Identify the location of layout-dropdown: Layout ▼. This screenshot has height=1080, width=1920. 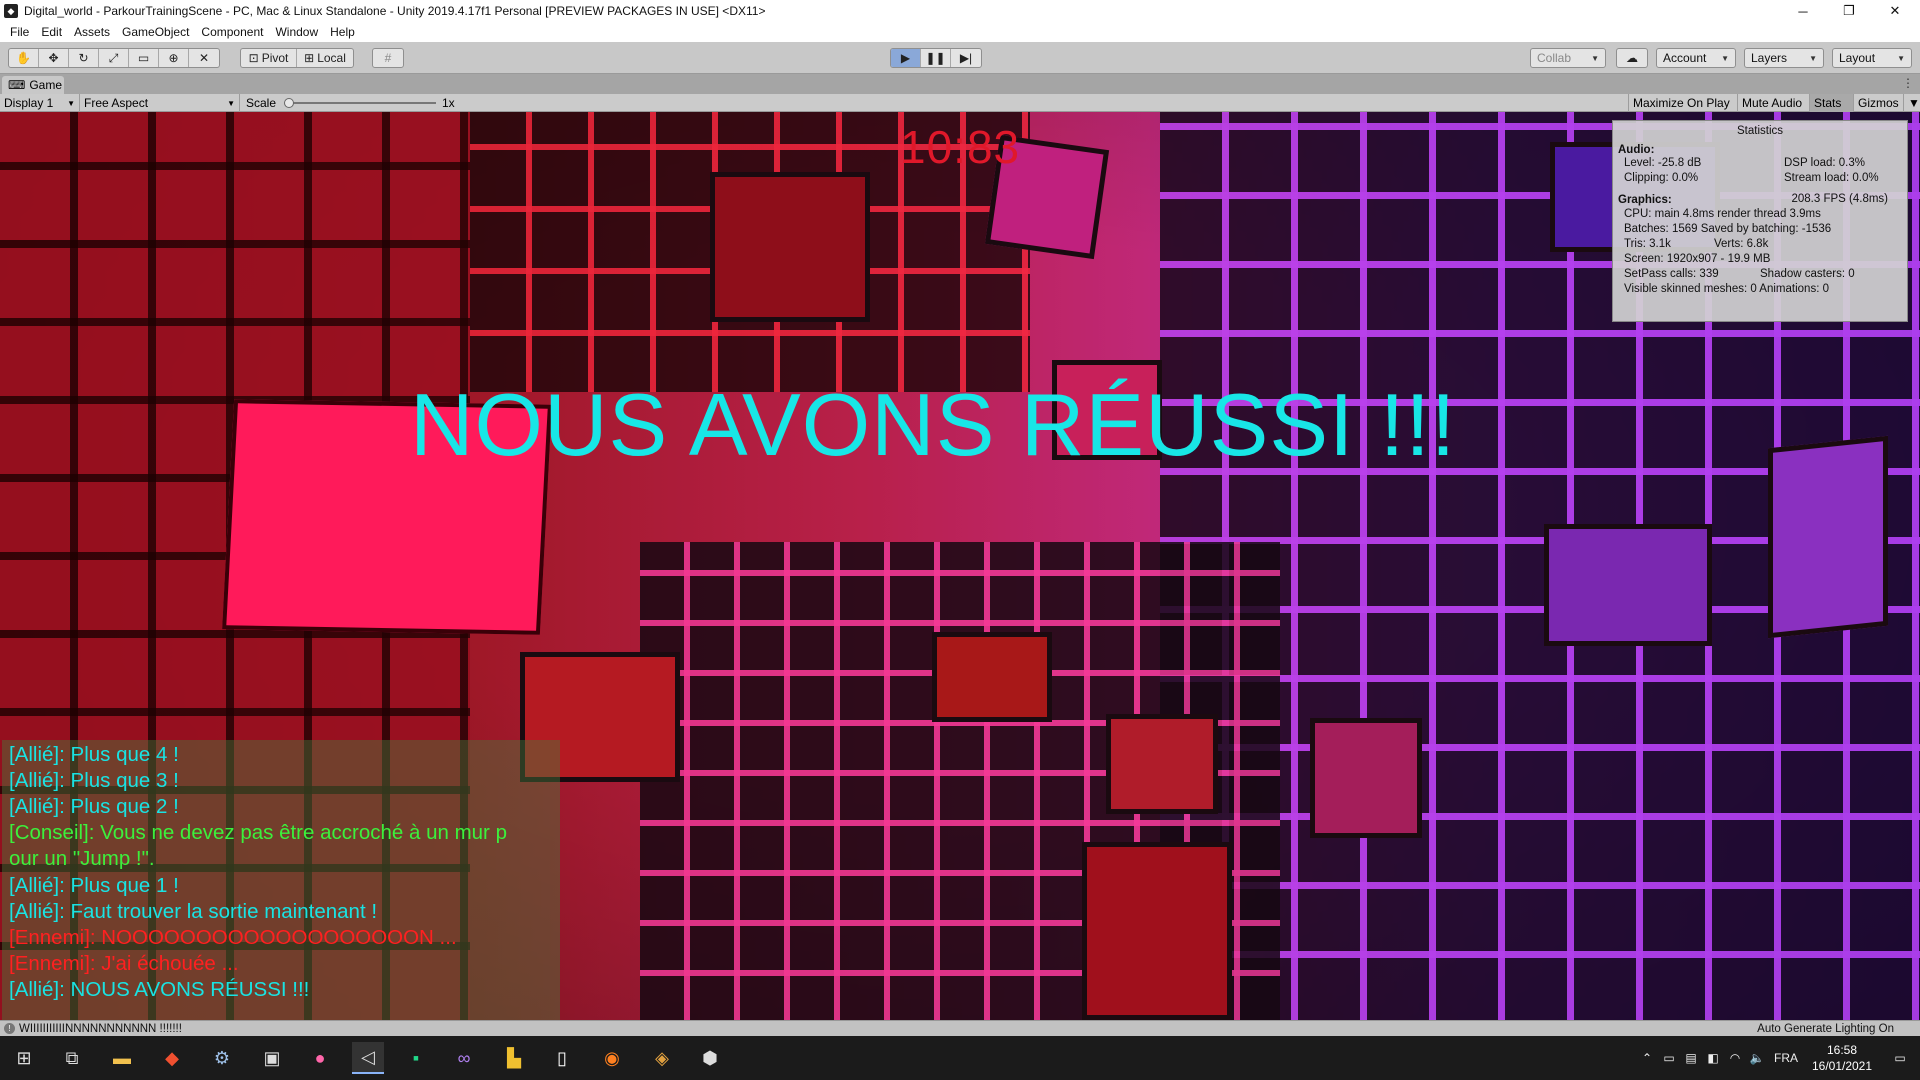
(1872, 58).